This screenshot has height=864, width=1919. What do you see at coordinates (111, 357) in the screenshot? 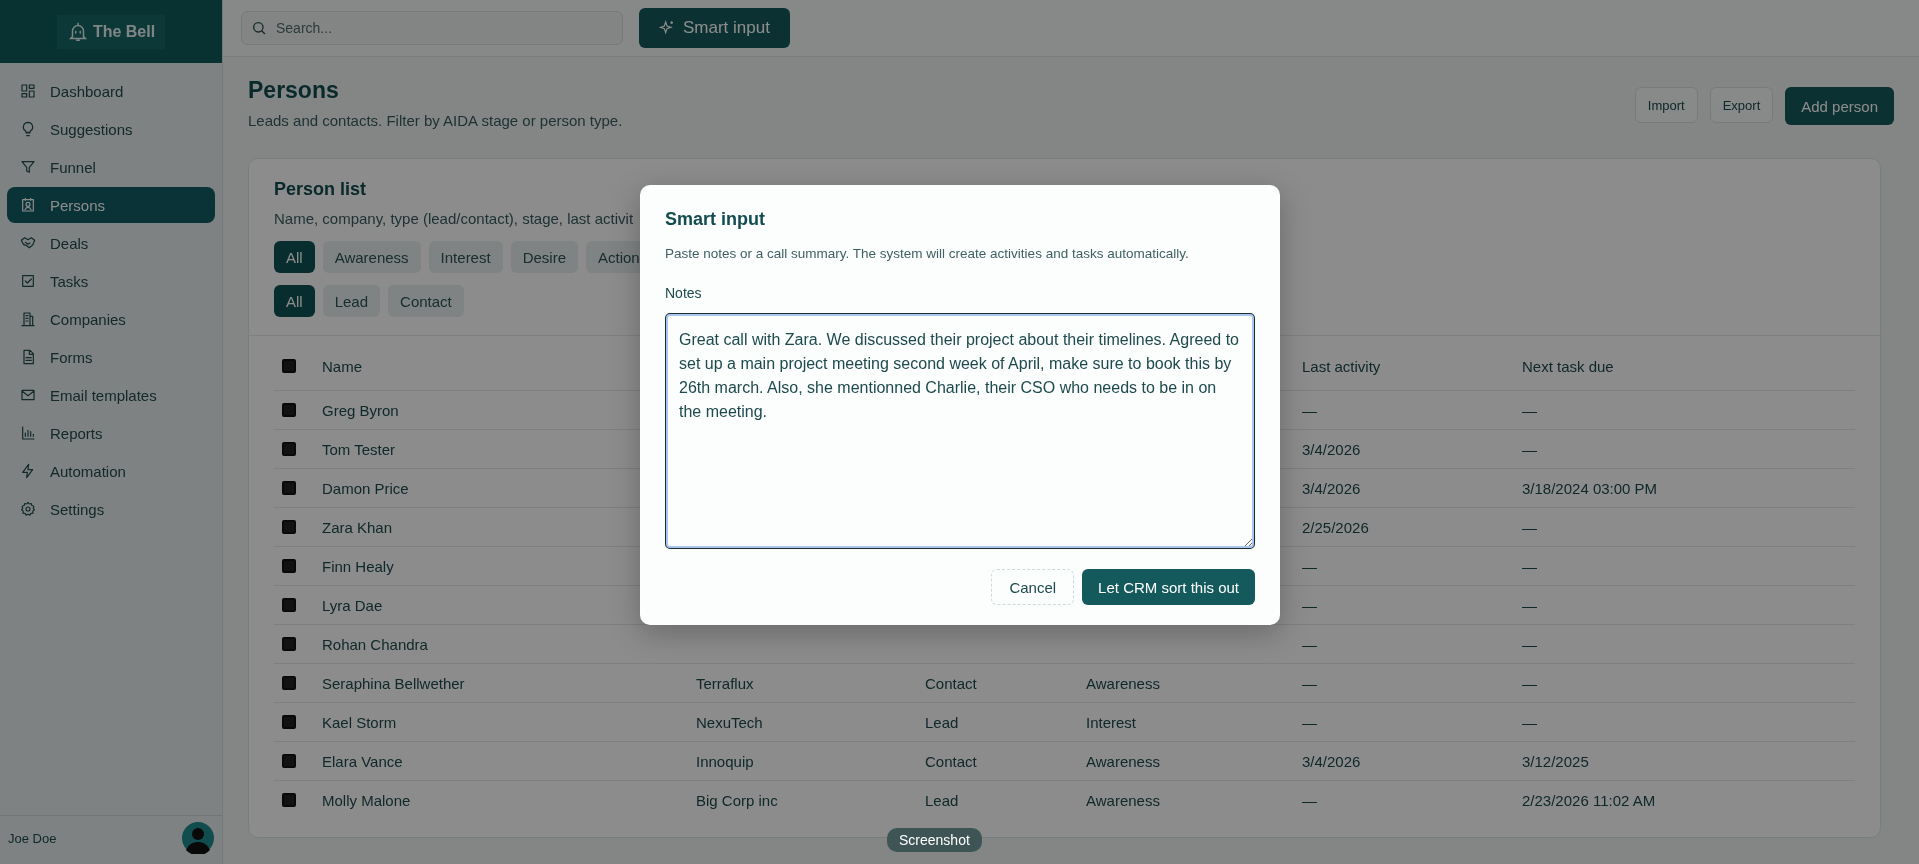
I see `sidebar-item: Forms` at bounding box center [111, 357].